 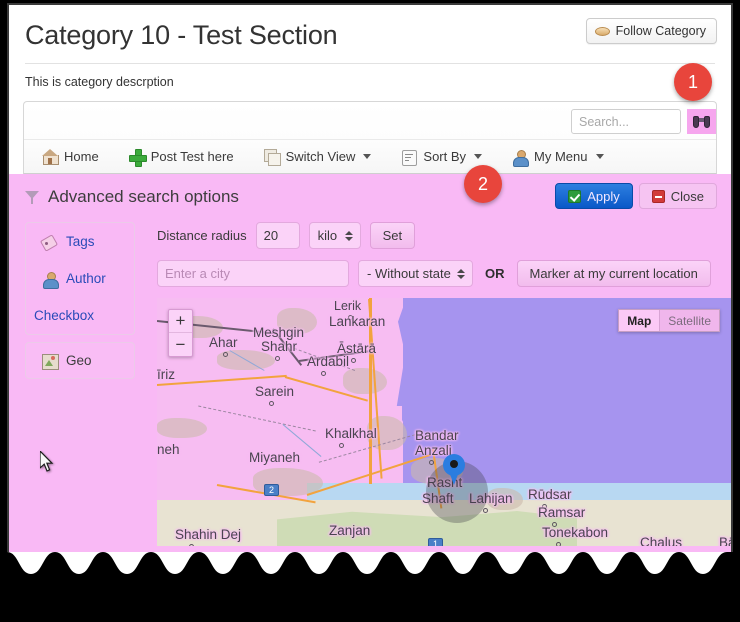 I want to click on menu-item-switch-view: Switch View, so click(x=317, y=157).